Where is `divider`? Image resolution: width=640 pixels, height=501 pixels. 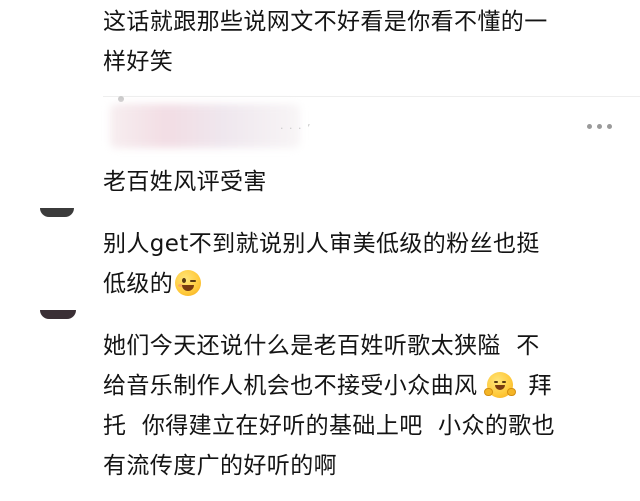 divider is located at coordinates (371, 96).